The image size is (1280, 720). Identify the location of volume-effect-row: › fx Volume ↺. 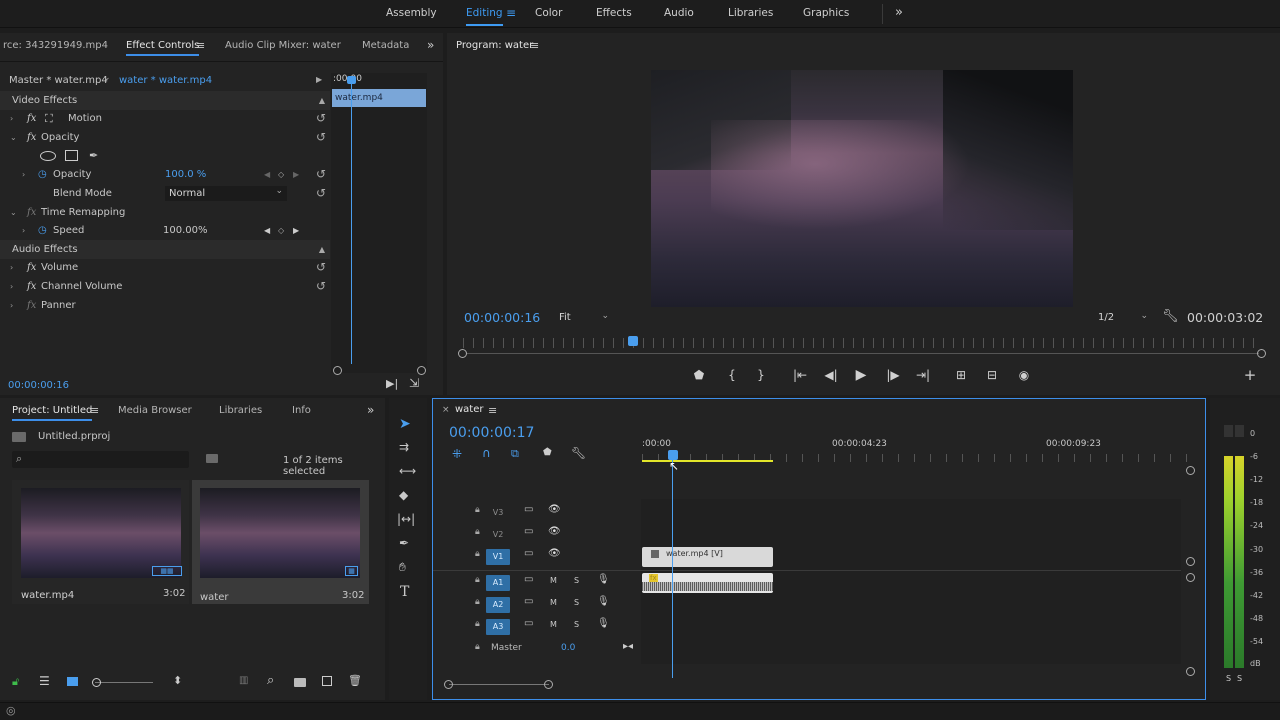
(165, 267).